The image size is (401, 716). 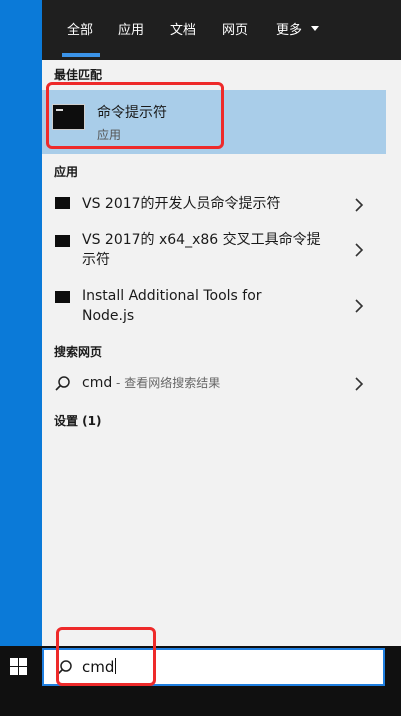 What do you see at coordinates (80, 31) in the screenshot?
I see `tab-all: 全部` at bounding box center [80, 31].